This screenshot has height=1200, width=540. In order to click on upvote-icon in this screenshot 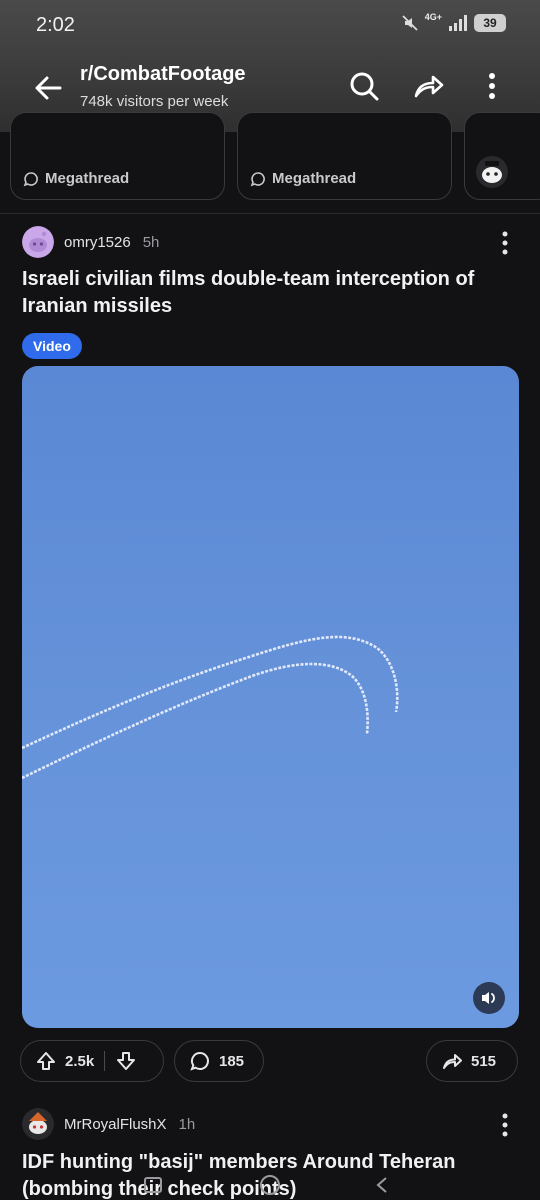, I will do `click(46, 1061)`.